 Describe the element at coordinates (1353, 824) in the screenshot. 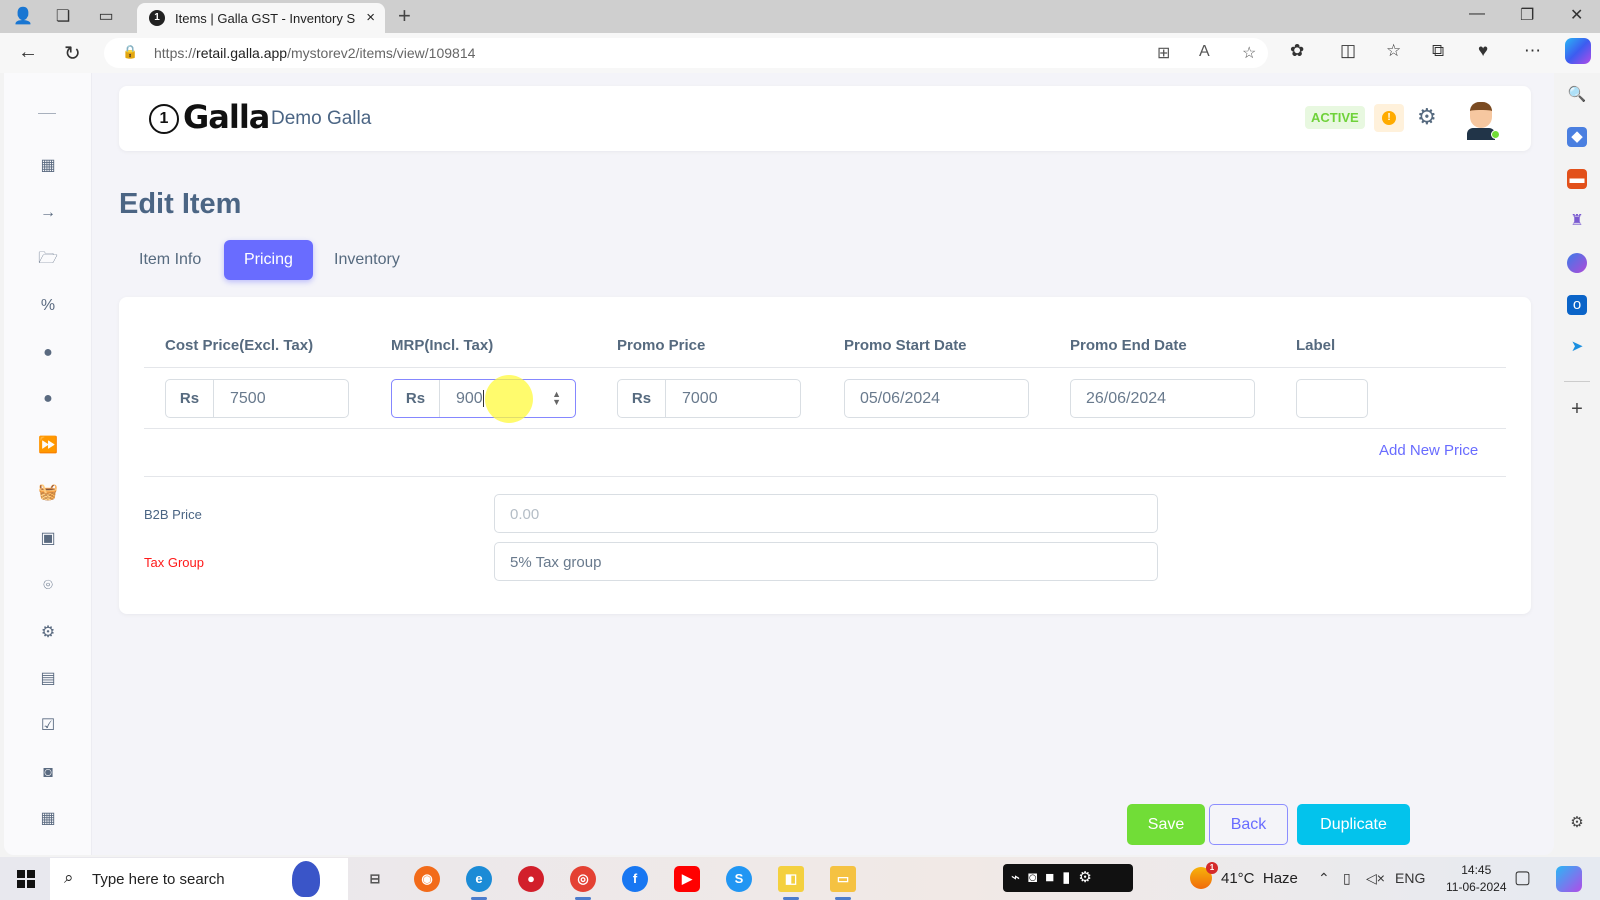

I see `duplicate-button: Duplicate` at that location.